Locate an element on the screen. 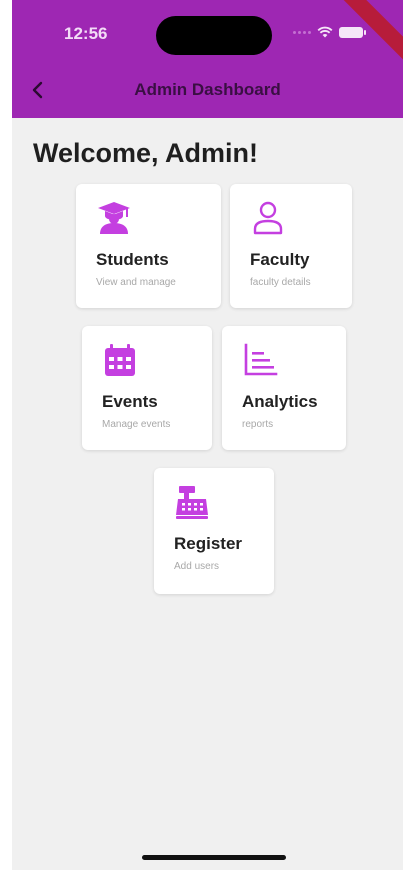  status-indicators is located at coordinates (329, 32).